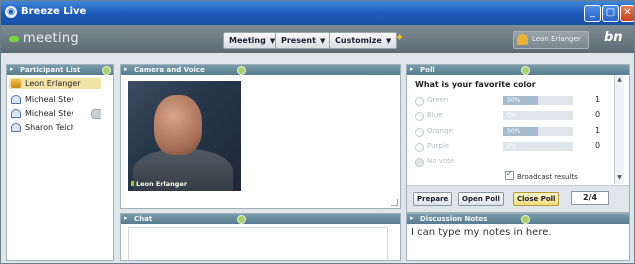  I want to click on result-bar: 50%, so click(538, 131).